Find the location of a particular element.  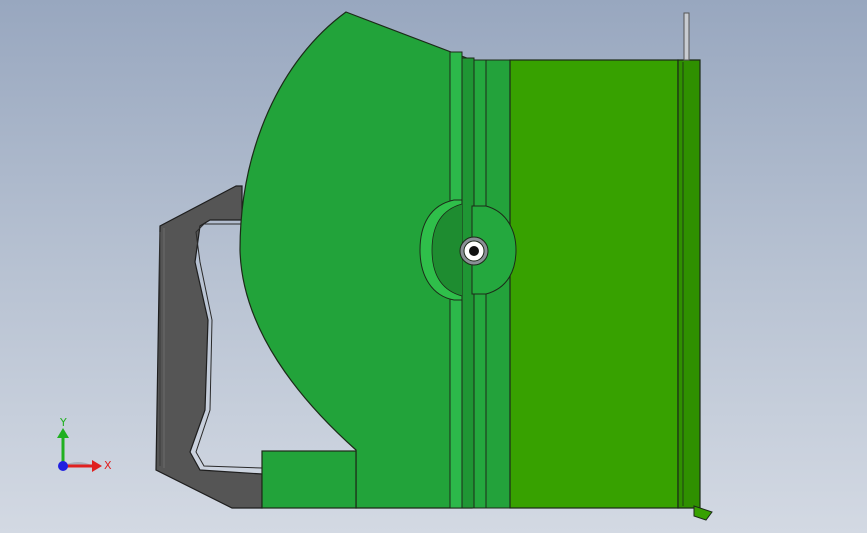

z-axis-dot-icon is located at coordinates (63, 466).